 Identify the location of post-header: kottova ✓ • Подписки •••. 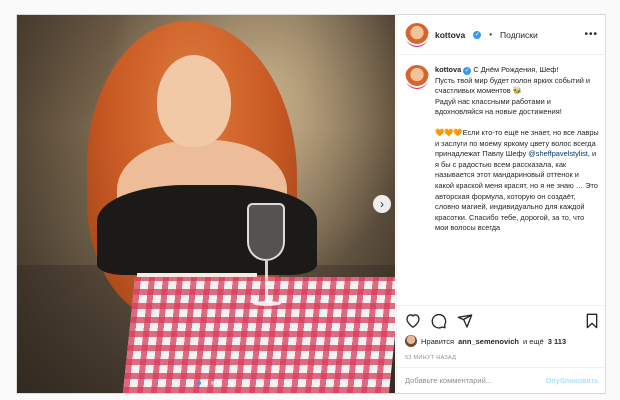
(501, 35).